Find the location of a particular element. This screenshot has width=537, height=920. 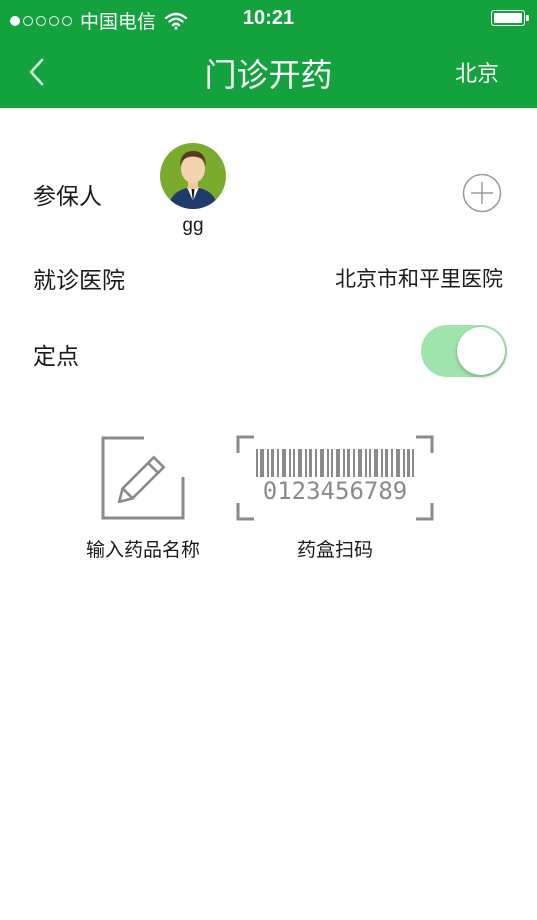

status-bar: 中国电信 10:21 is located at coordinates (268, 18).